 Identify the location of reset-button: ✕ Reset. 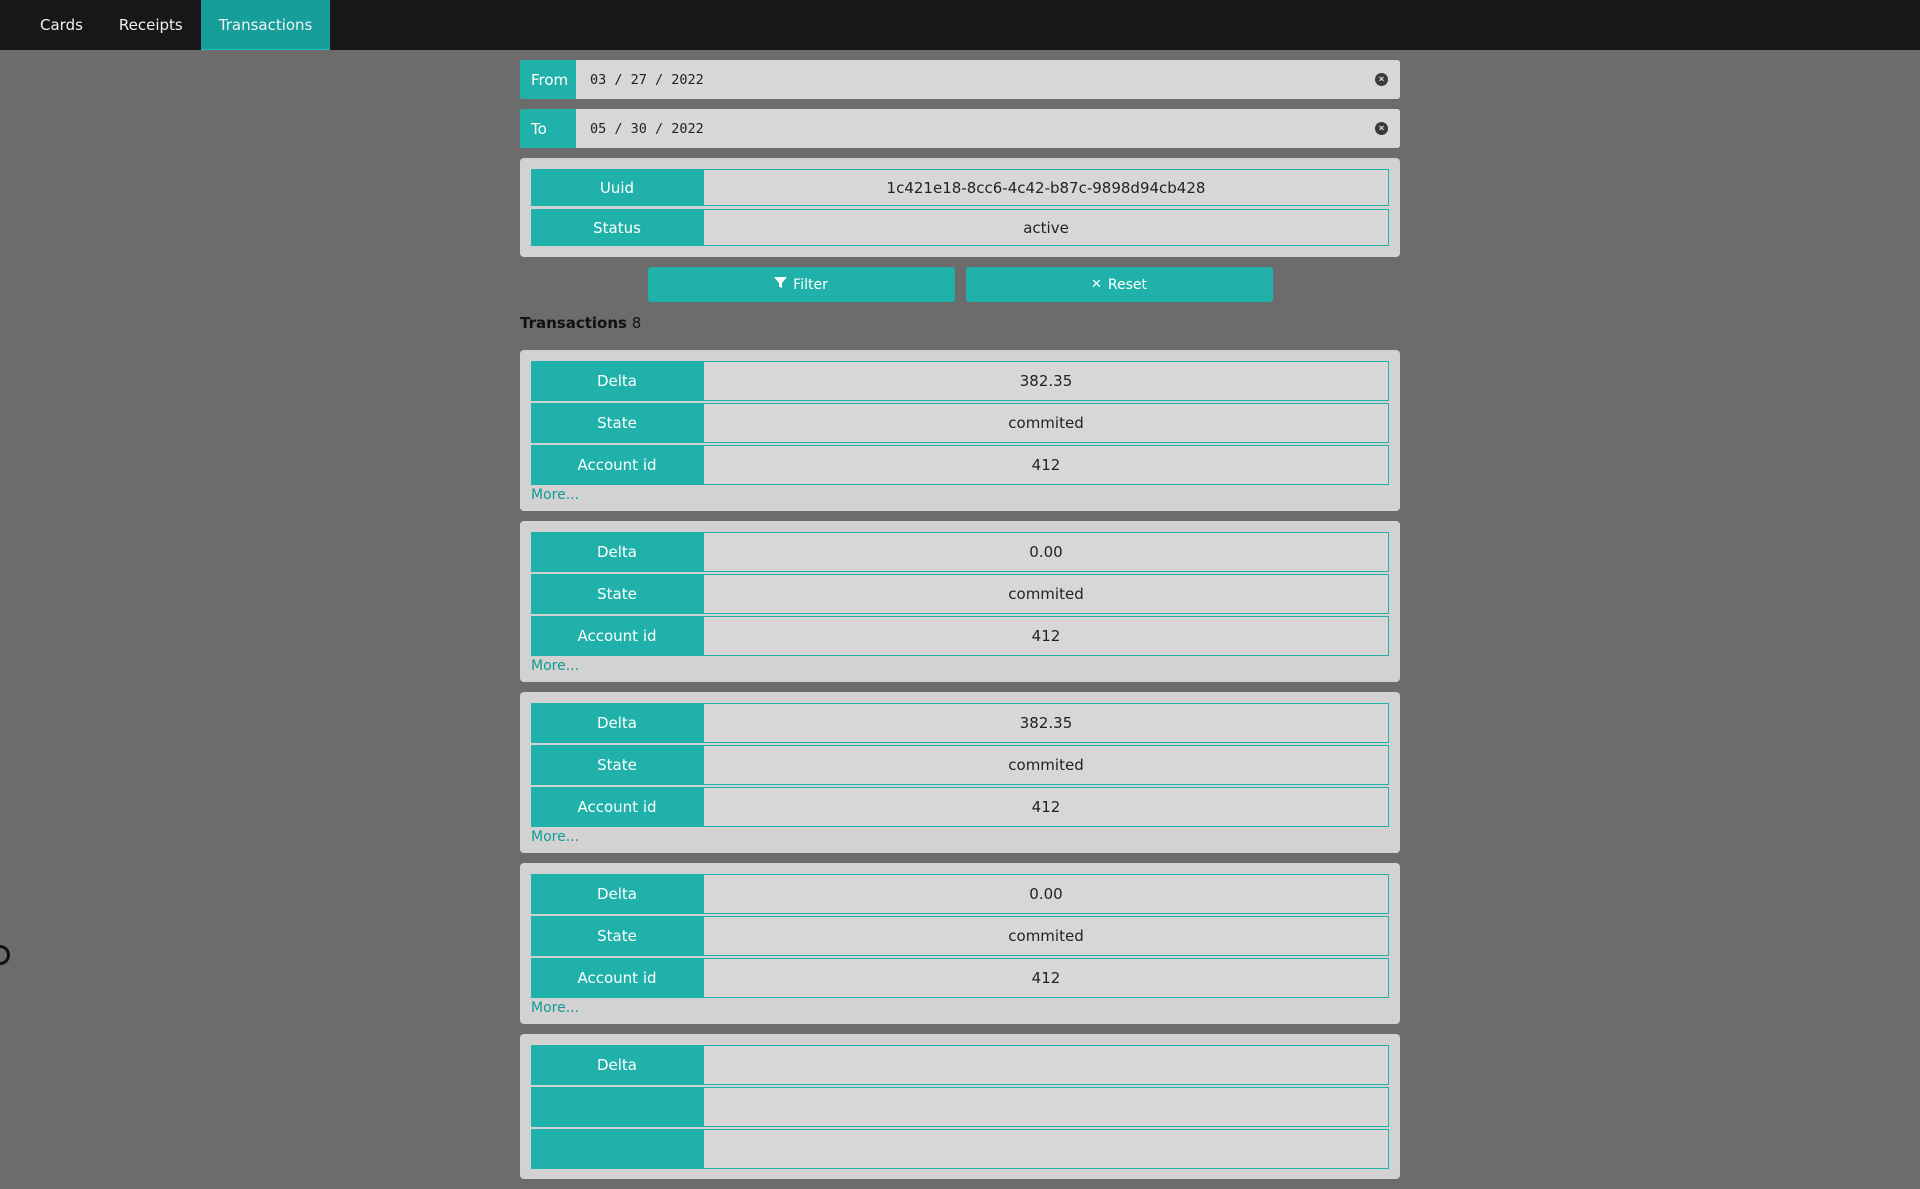
(1119, 284).